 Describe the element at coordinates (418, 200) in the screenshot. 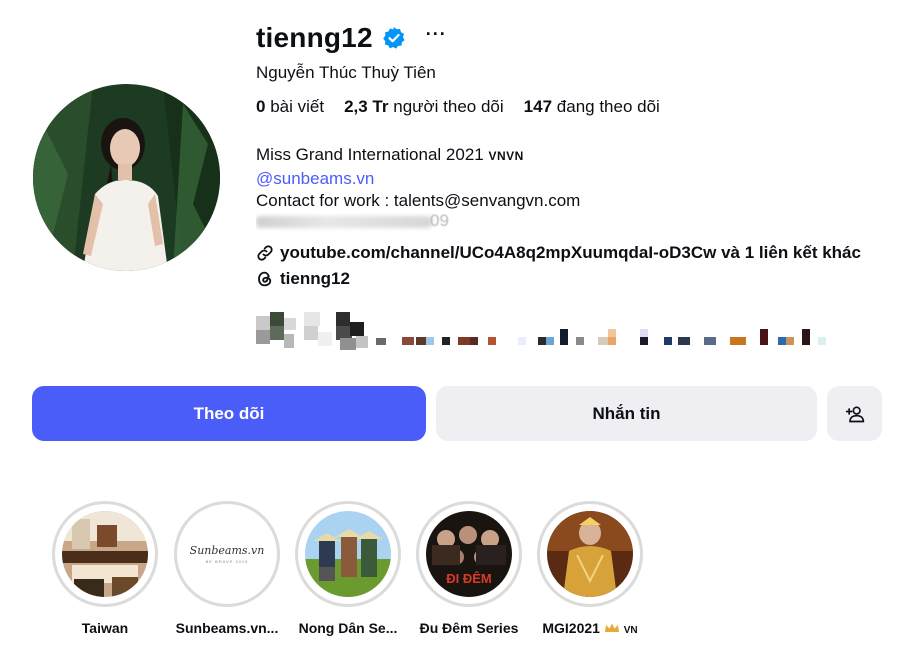

I see `bio-contact: Contact for work : talents@senvangvn.com` at that location.